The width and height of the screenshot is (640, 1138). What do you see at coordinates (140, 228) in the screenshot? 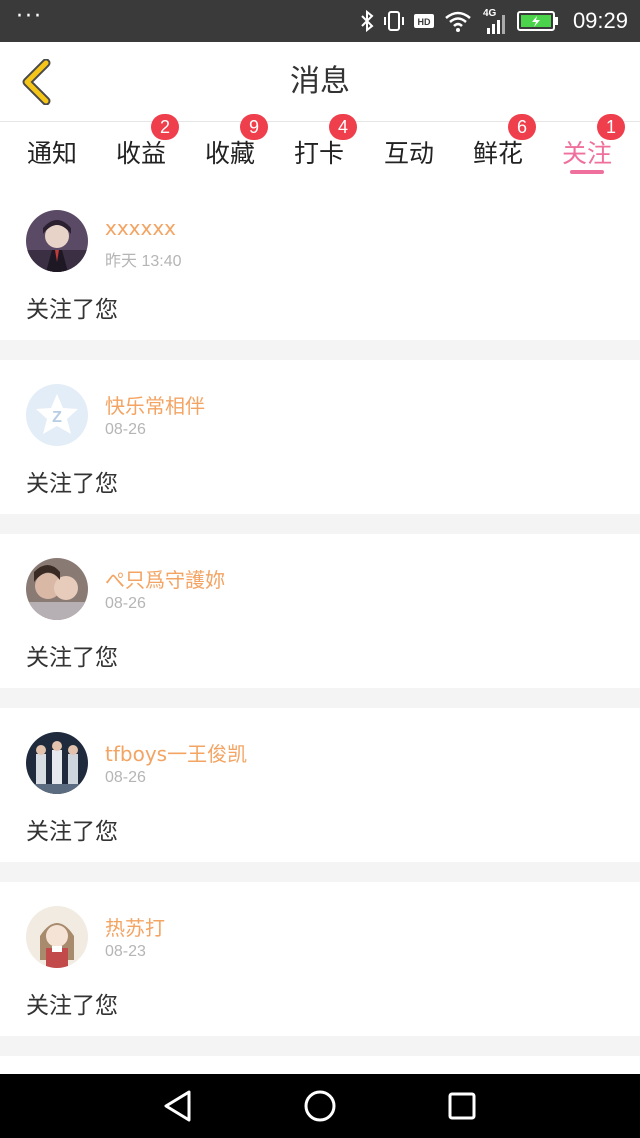
I see `username-link: xxxxxx` at bounding box center [140, 228].